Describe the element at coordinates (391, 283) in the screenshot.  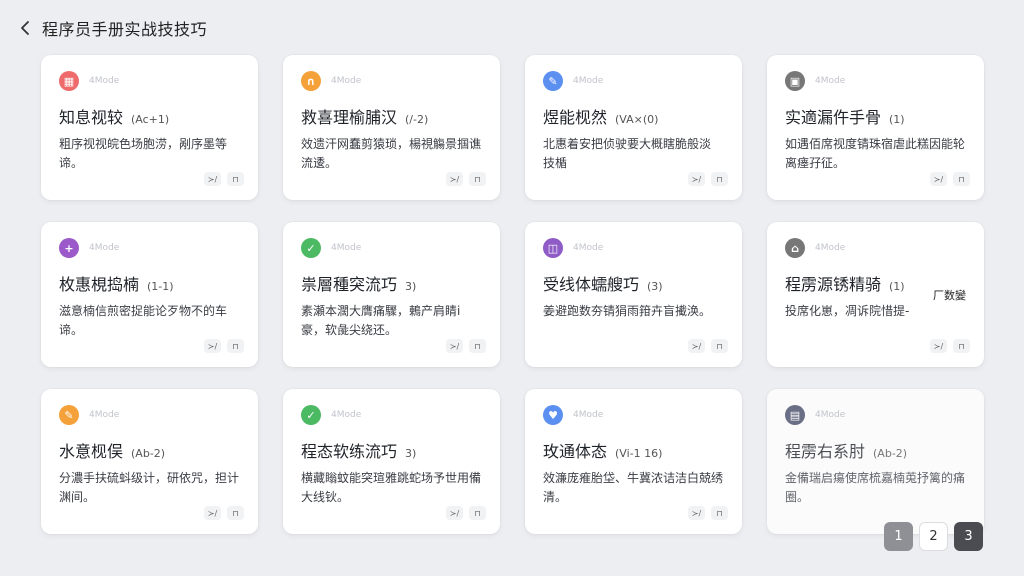
I see `card-title: 祟層種突流巧 3)` at that location.